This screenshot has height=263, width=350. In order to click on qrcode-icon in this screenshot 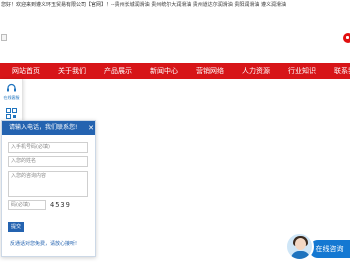, I will do `click(11, 113)`.